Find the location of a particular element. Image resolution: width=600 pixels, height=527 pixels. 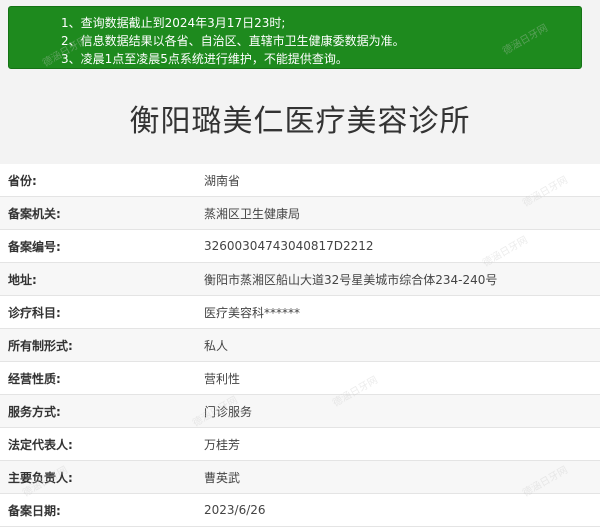

row-label-departments: 诊疗科目: is located at coordinates (98, 312).